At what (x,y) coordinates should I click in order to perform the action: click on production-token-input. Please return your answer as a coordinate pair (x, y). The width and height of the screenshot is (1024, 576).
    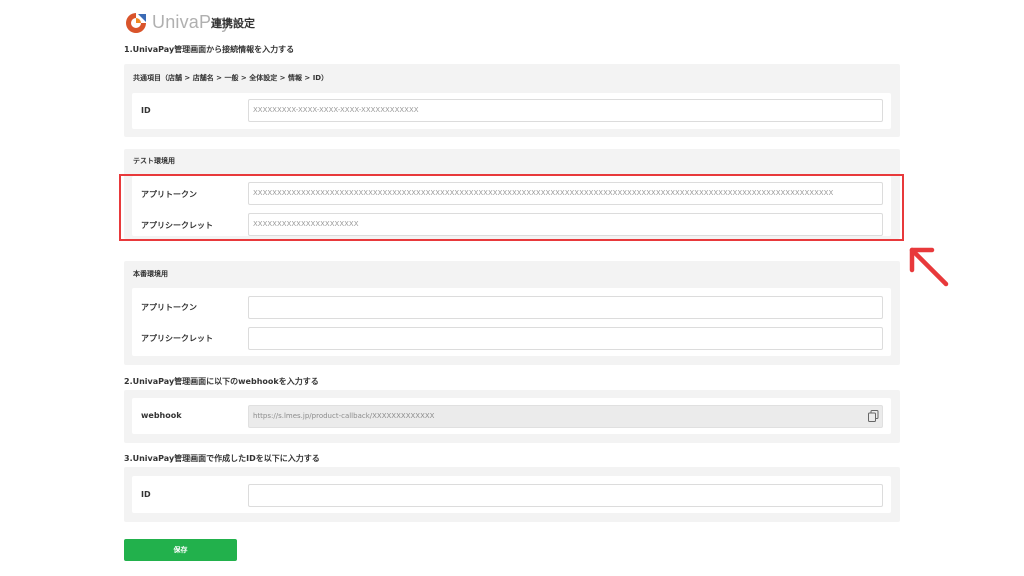
    Looking at the image, I should click on (565, 307).